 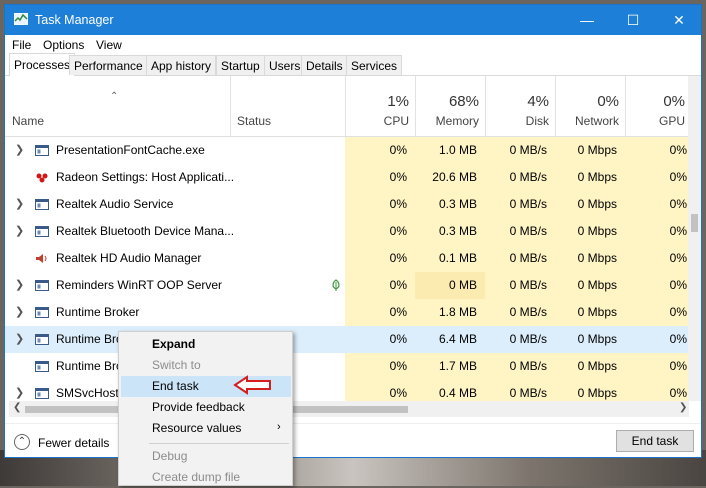 I want to click on maximize-button: ☐, so click(x=633, y=20).